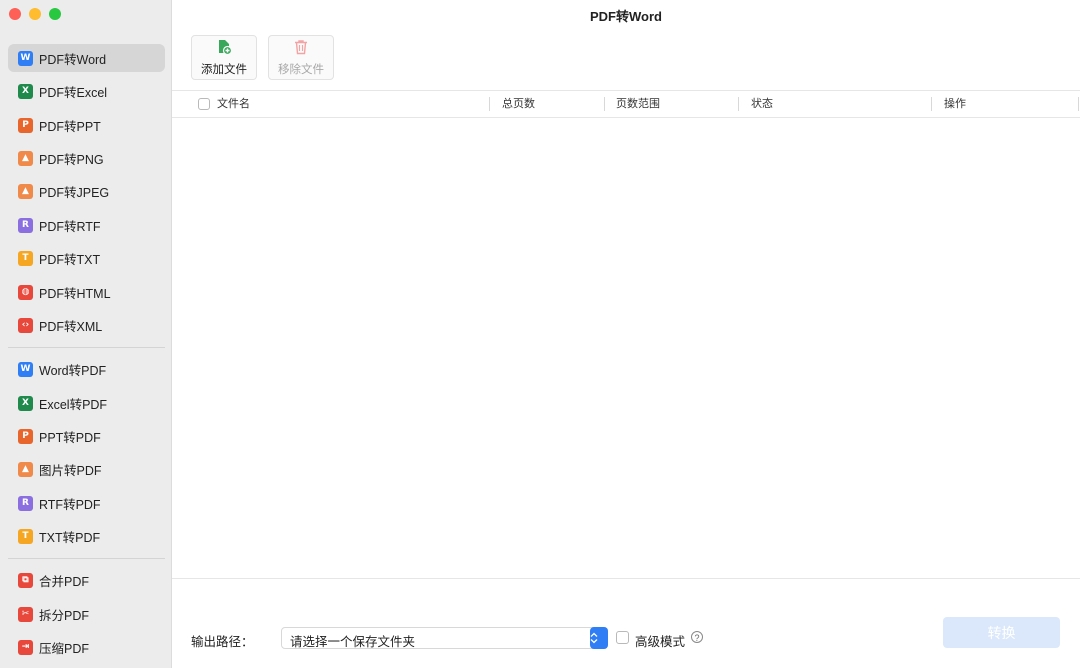 The width and height of the screenshot is (1080, 668). Describe the element at coordinates (25, 614) in the screenshot. I see `tool-type-icon: ✂` at that location.